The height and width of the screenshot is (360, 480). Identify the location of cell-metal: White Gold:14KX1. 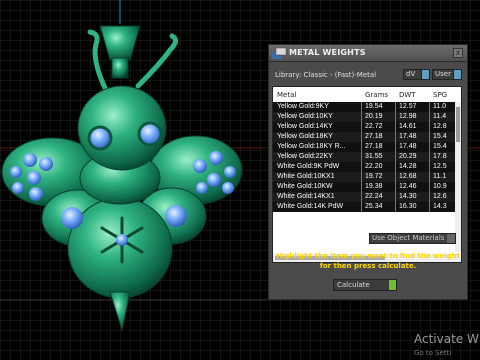
(306, 196).